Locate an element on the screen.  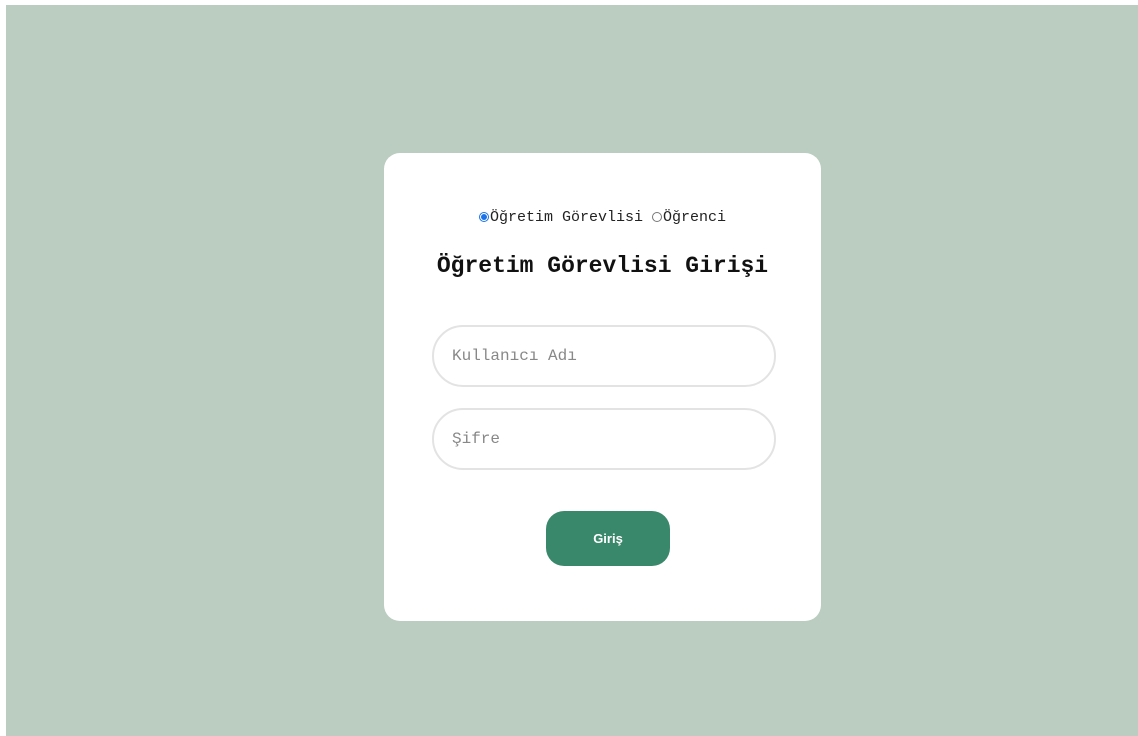
radio-checked-icon is located at coordinates (483, 216).